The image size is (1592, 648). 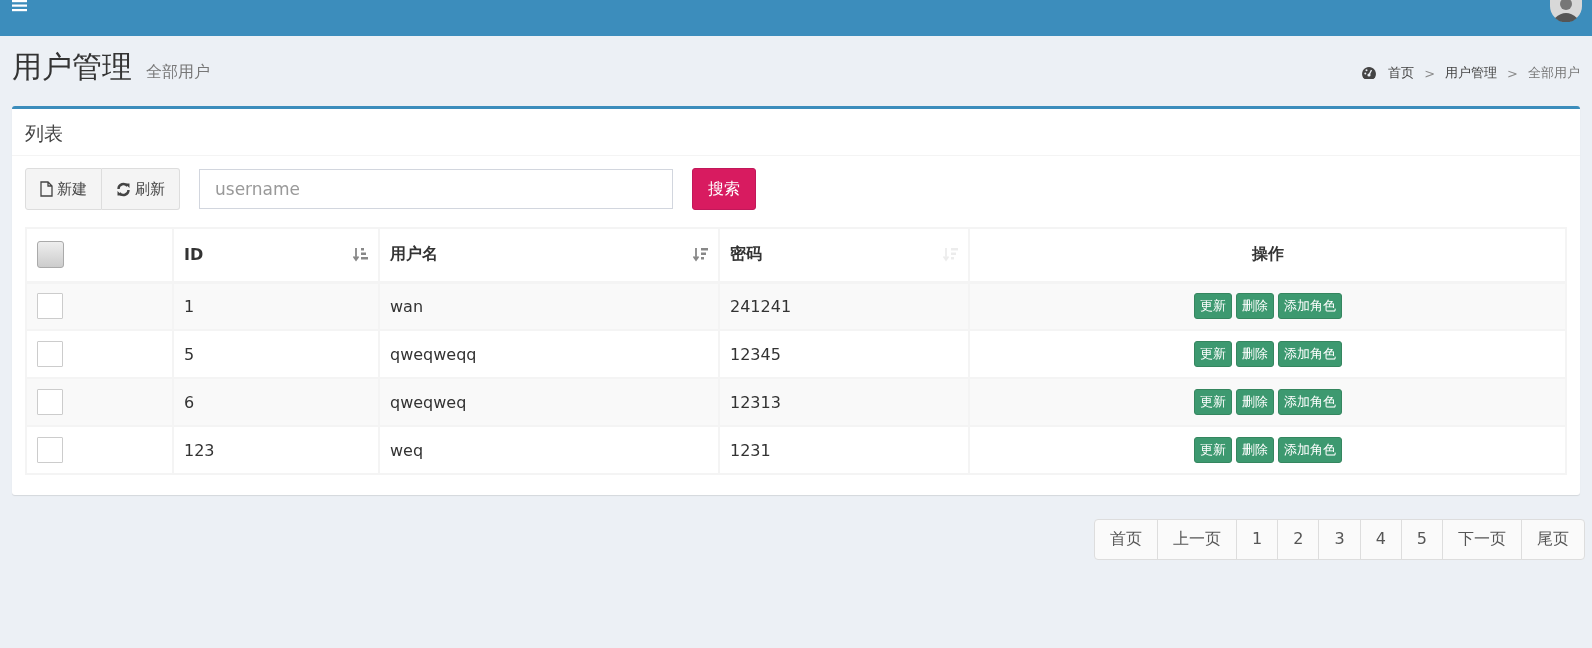 I want to click on refresh-button: 刷新, so click(x=141, y=189).